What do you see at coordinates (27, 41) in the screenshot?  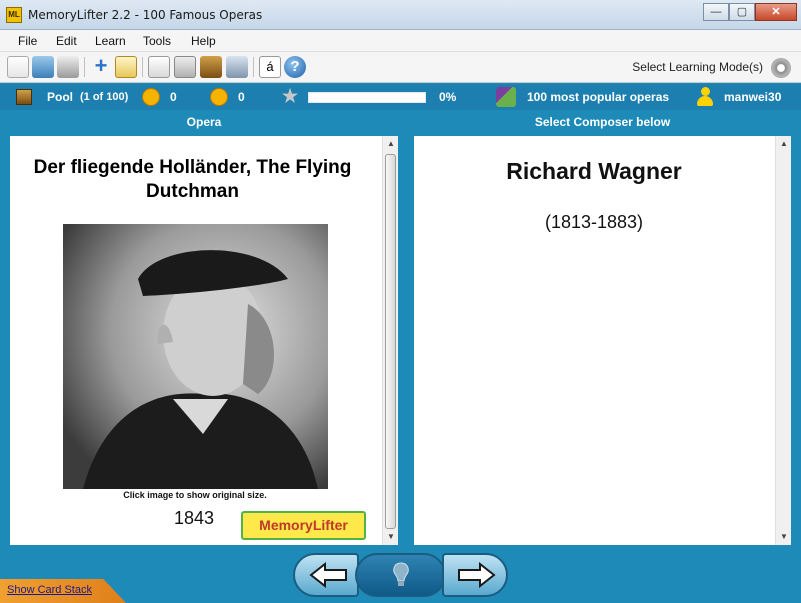 I see `menu-file: File` at bounding box center [27, 41].